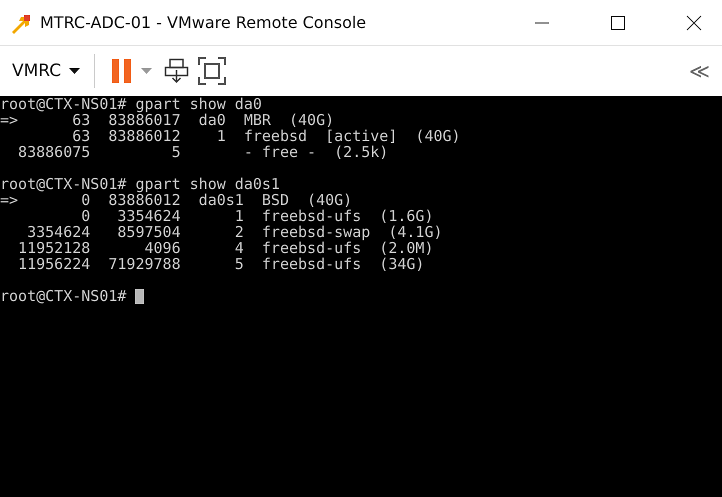 The width and height of the screenshot is (722, 497). Describe the element at coordinates (225, 248) in the screenshot. I see `console-line: 11952128 4096 4 freebsd-ufs (2.0M)` at that location.